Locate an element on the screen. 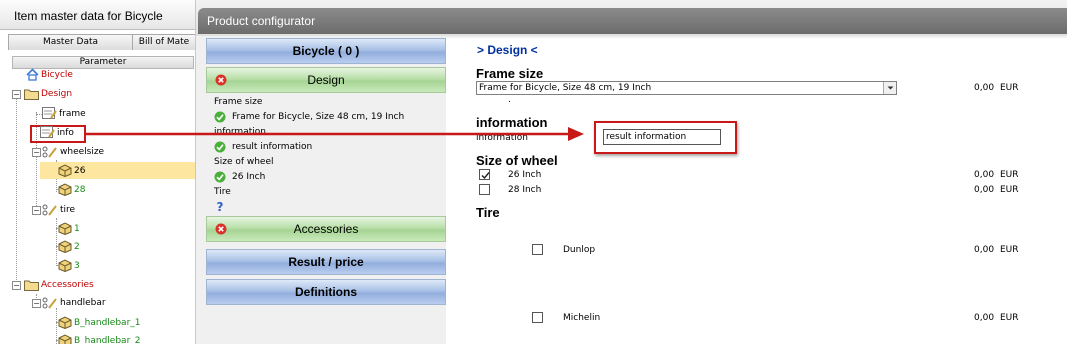  wheel-26-label: 26 Inch is located at coordinates (525, 175).